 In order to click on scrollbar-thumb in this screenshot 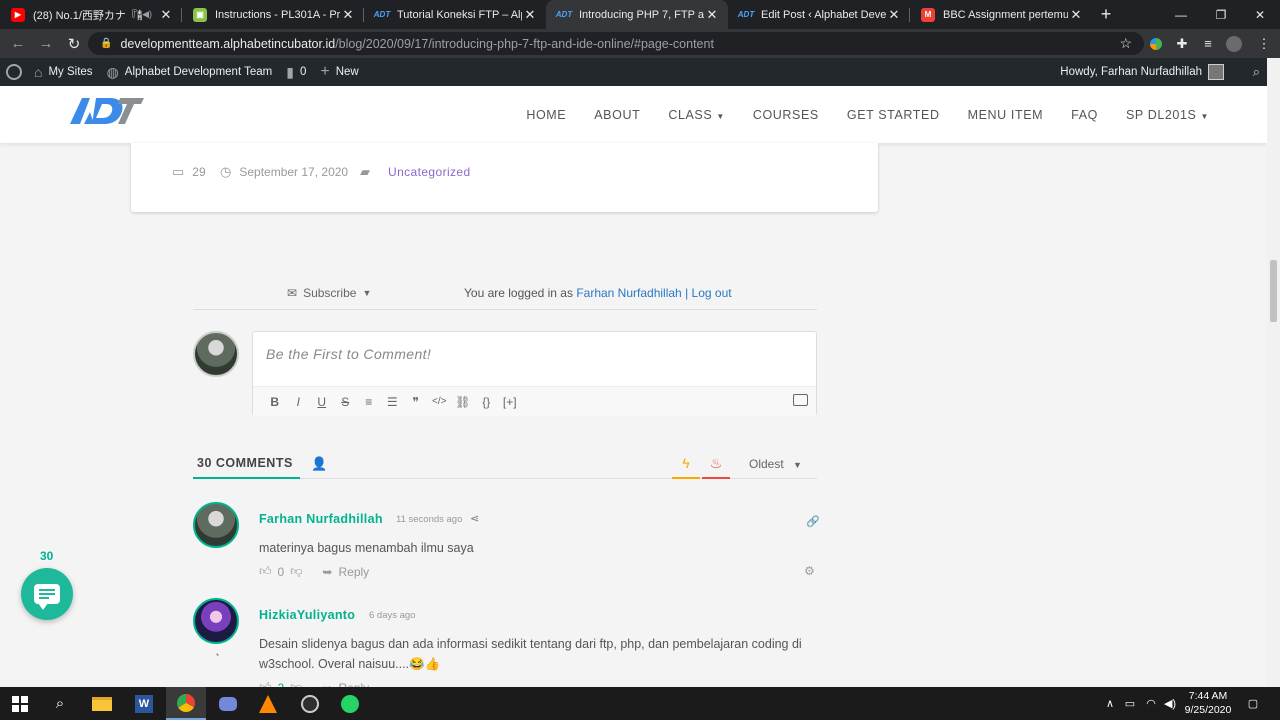, I will do `click(1273, 291)`.